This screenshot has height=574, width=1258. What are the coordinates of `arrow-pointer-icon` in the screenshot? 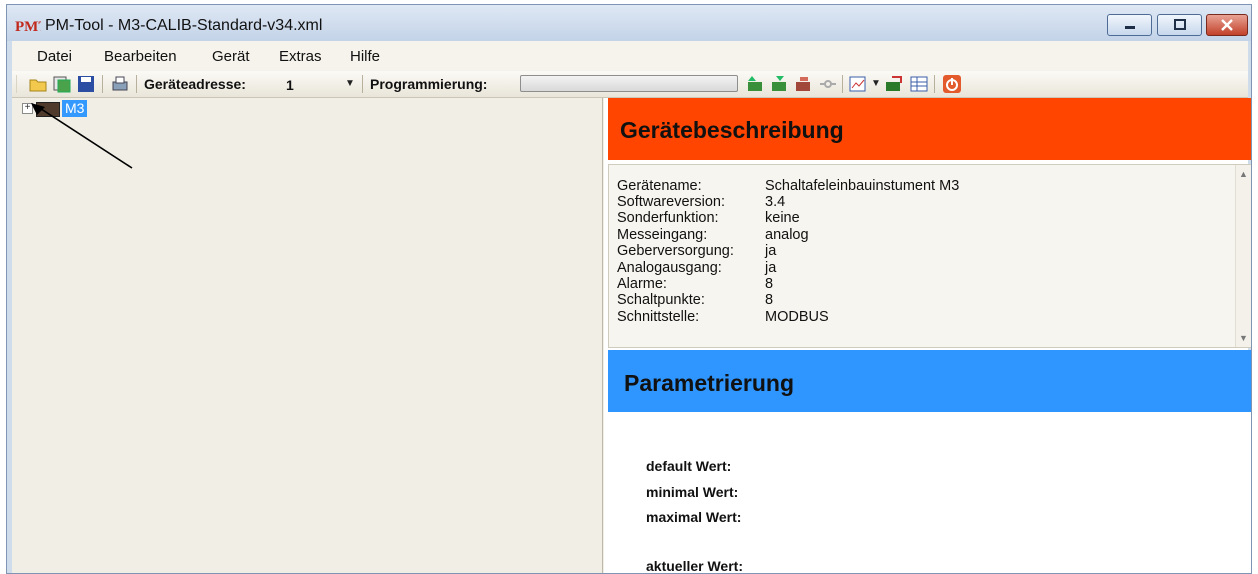 It's located at (82, 136).